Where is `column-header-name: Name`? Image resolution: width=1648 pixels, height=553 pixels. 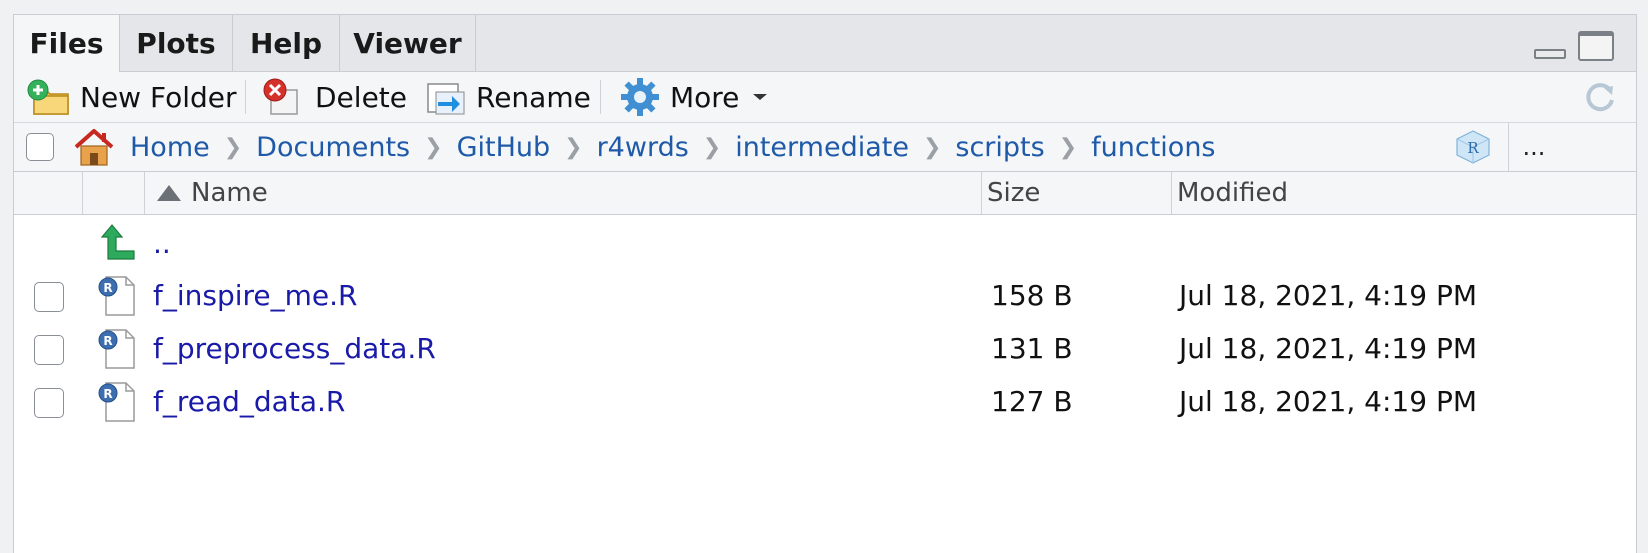 column-header-name: Name is located at coordinates (212, 193).